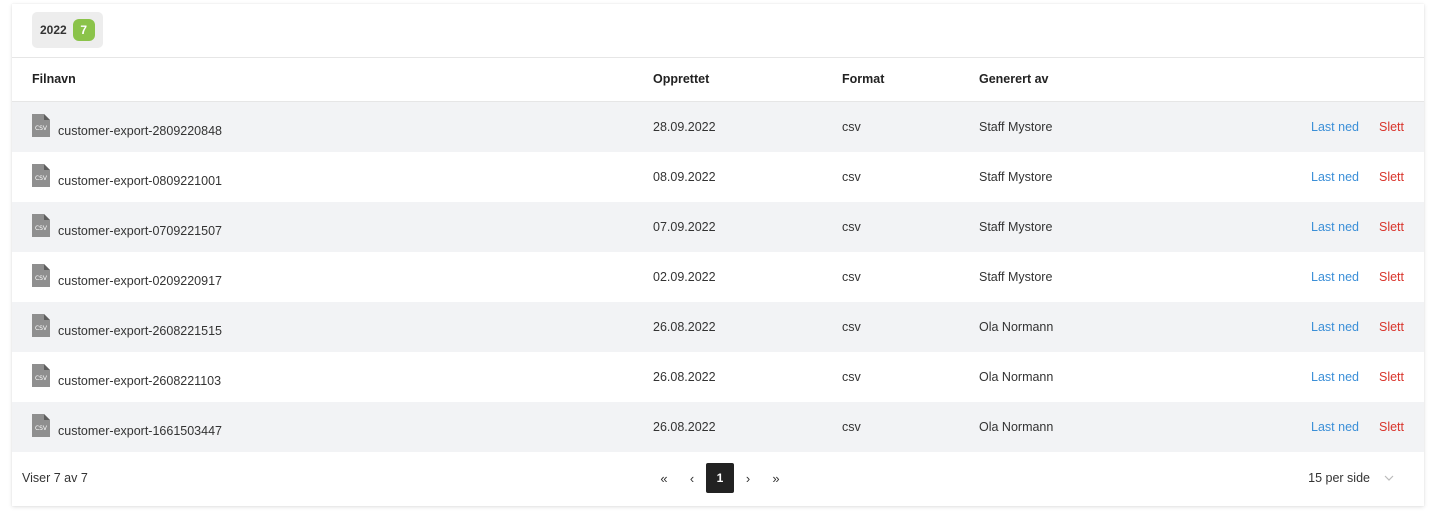 The image size is (1436, 529). Describe the element at coordinates (684, 177) in the screenshot. I see `created-date: 08.09.2022` at that location.